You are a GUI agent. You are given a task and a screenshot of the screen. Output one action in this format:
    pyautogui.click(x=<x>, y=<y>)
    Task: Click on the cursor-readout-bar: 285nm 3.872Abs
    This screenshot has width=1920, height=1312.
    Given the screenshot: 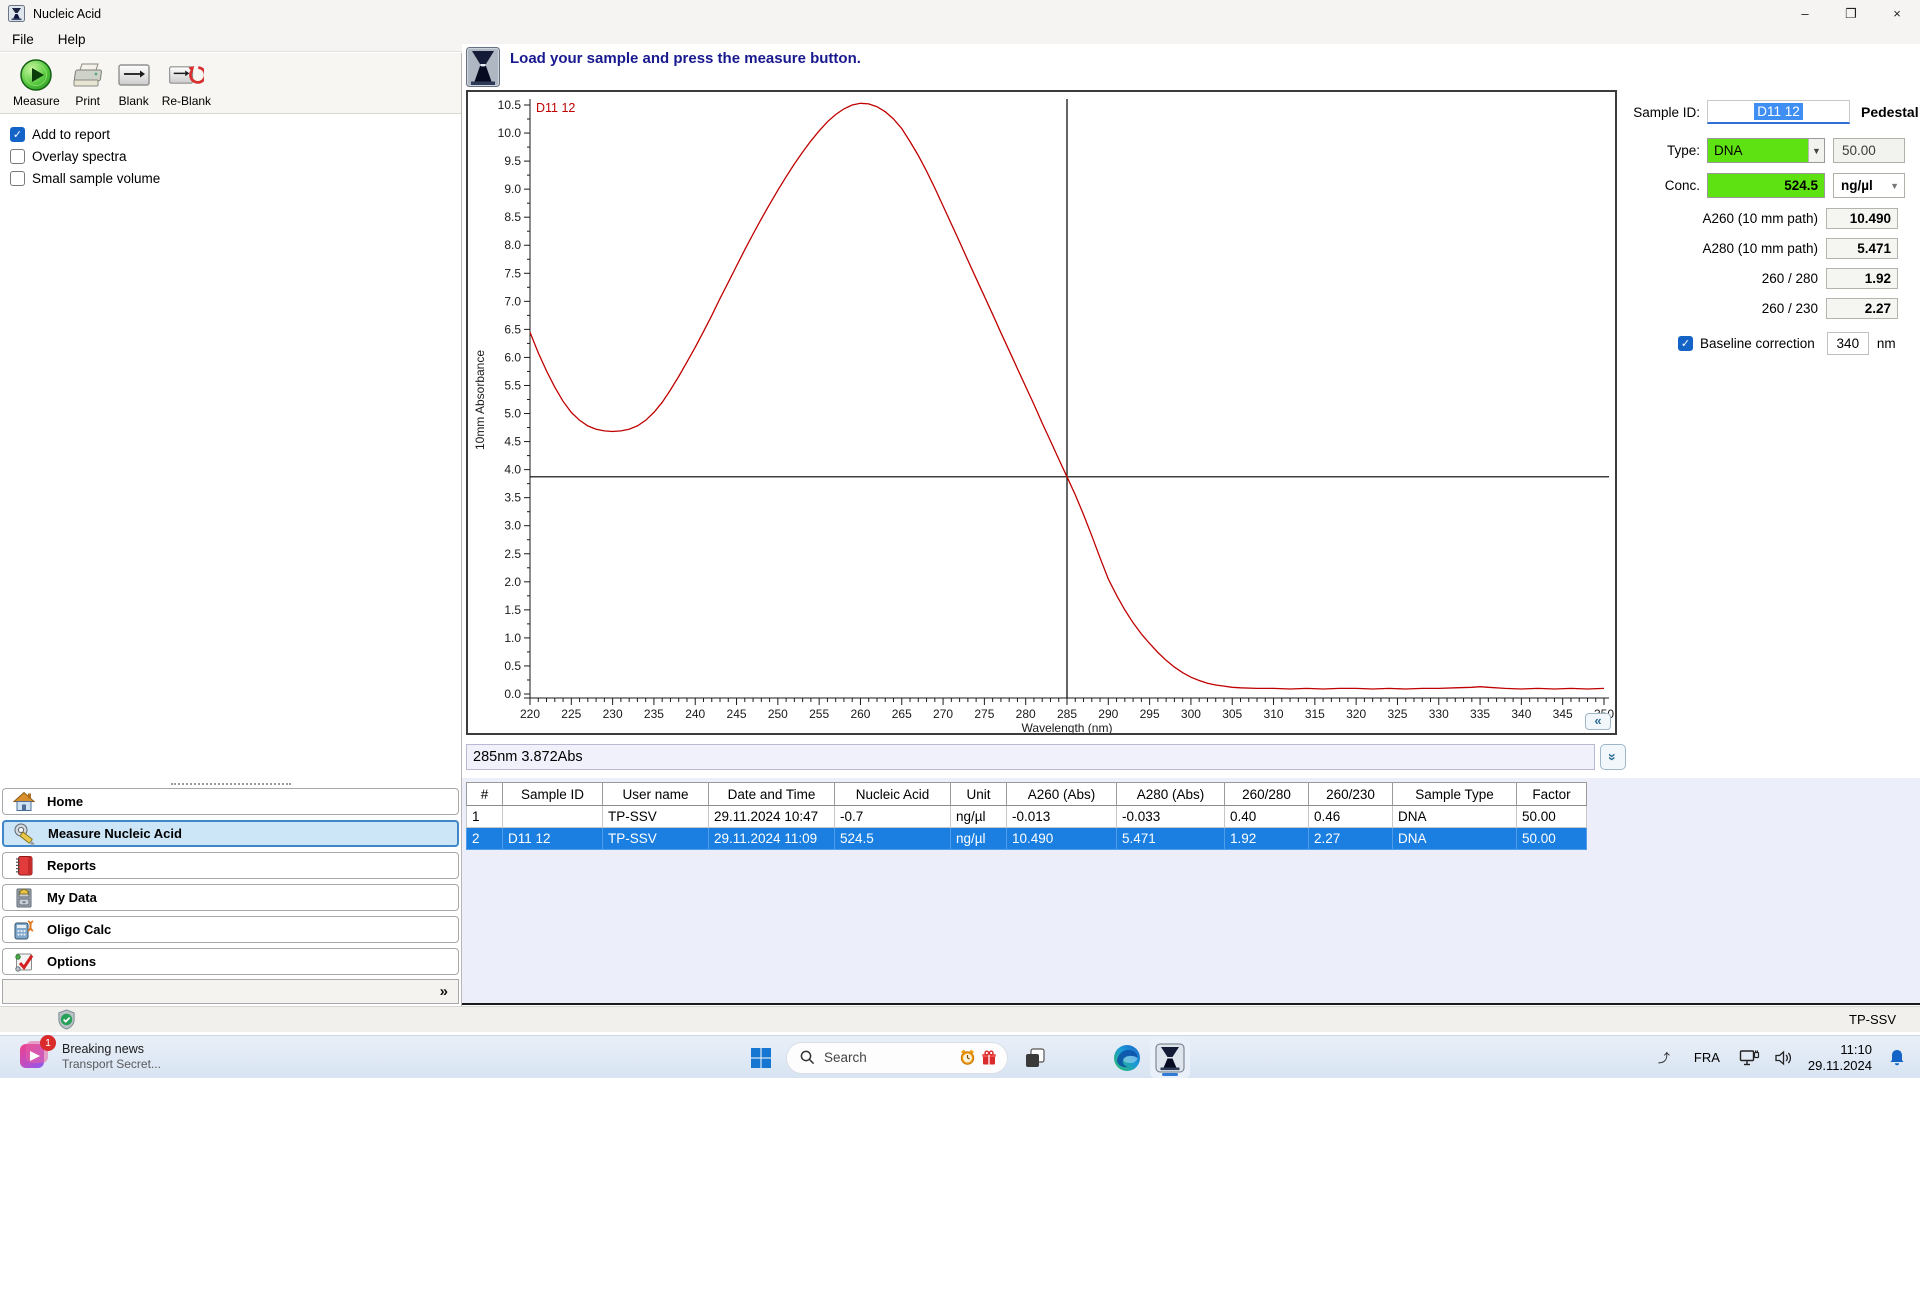 What is the action you would take?
    pyautogui.click(x=1030, y=757)
    